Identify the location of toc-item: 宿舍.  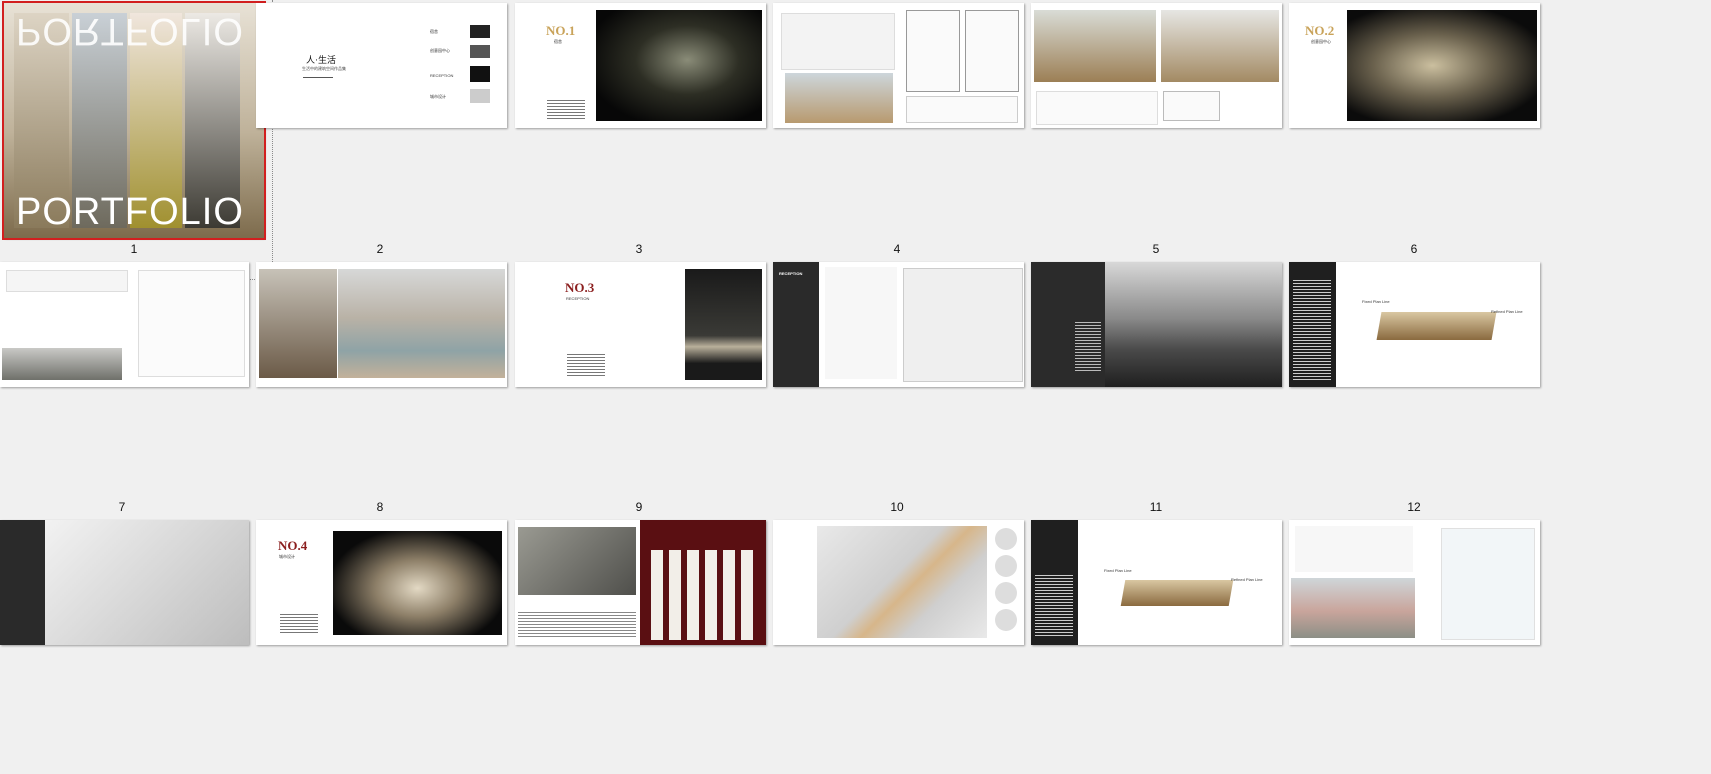
(434, 31).